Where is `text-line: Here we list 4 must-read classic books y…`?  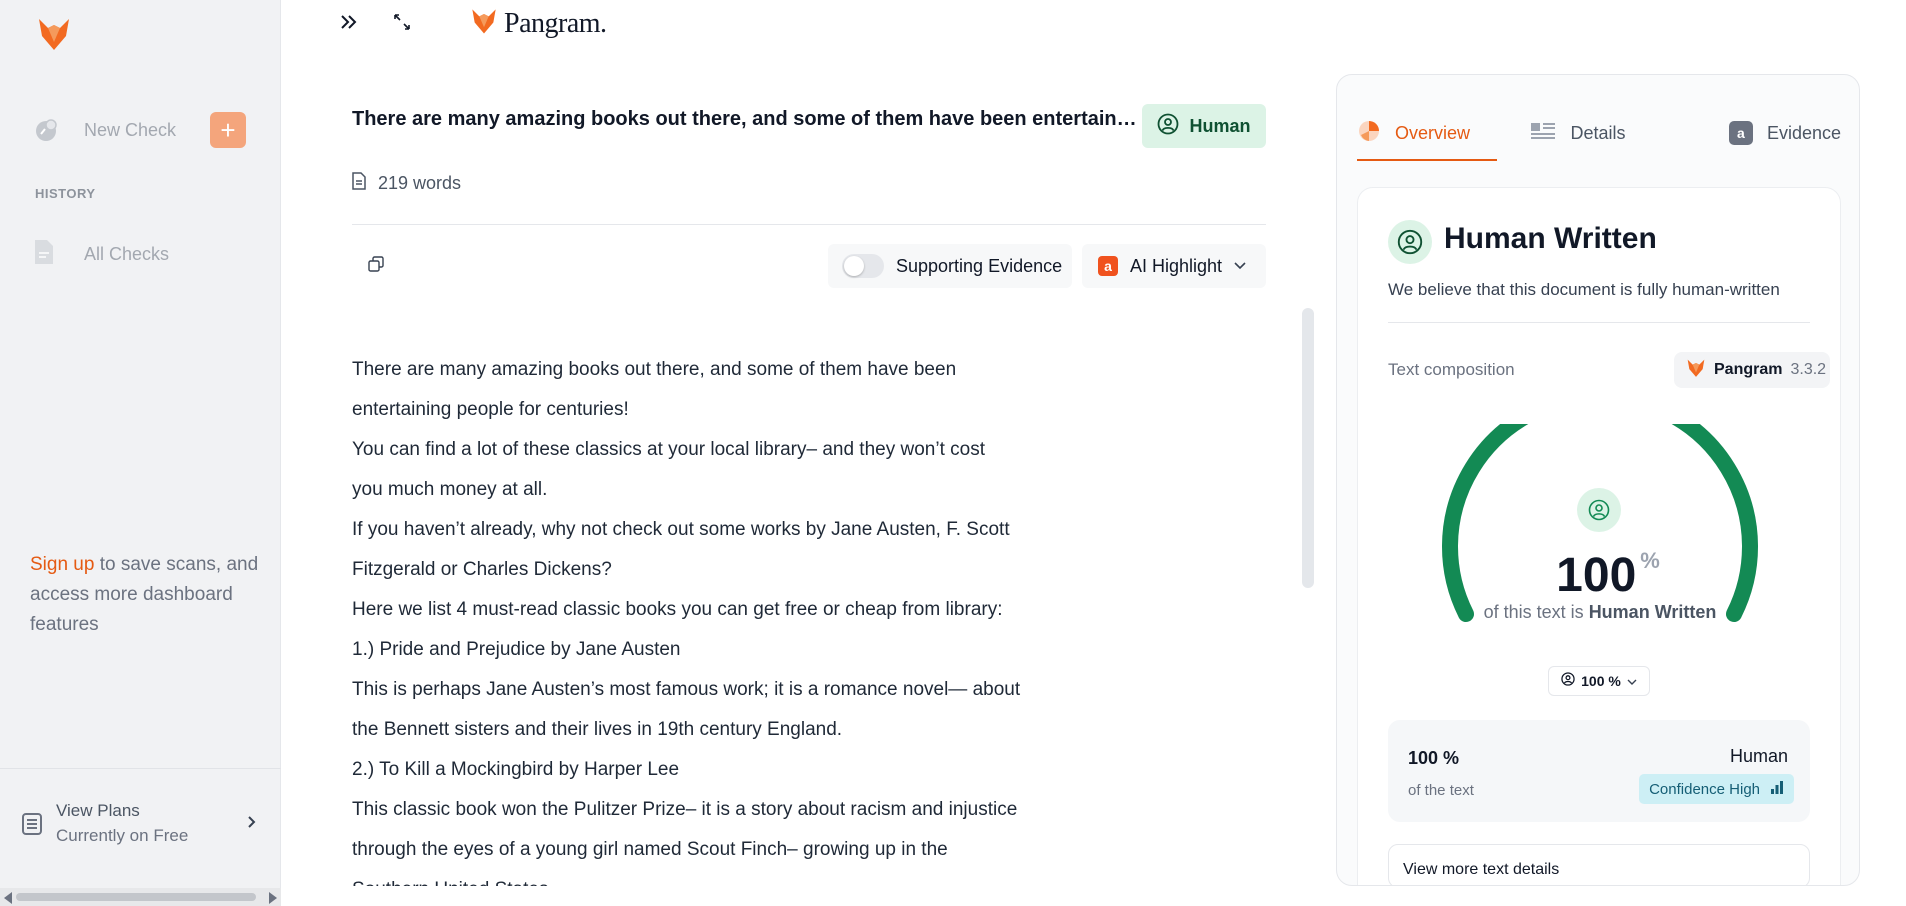
text-line: Here we list 4 must-read classic books y… is located at coordinates (677, 609).